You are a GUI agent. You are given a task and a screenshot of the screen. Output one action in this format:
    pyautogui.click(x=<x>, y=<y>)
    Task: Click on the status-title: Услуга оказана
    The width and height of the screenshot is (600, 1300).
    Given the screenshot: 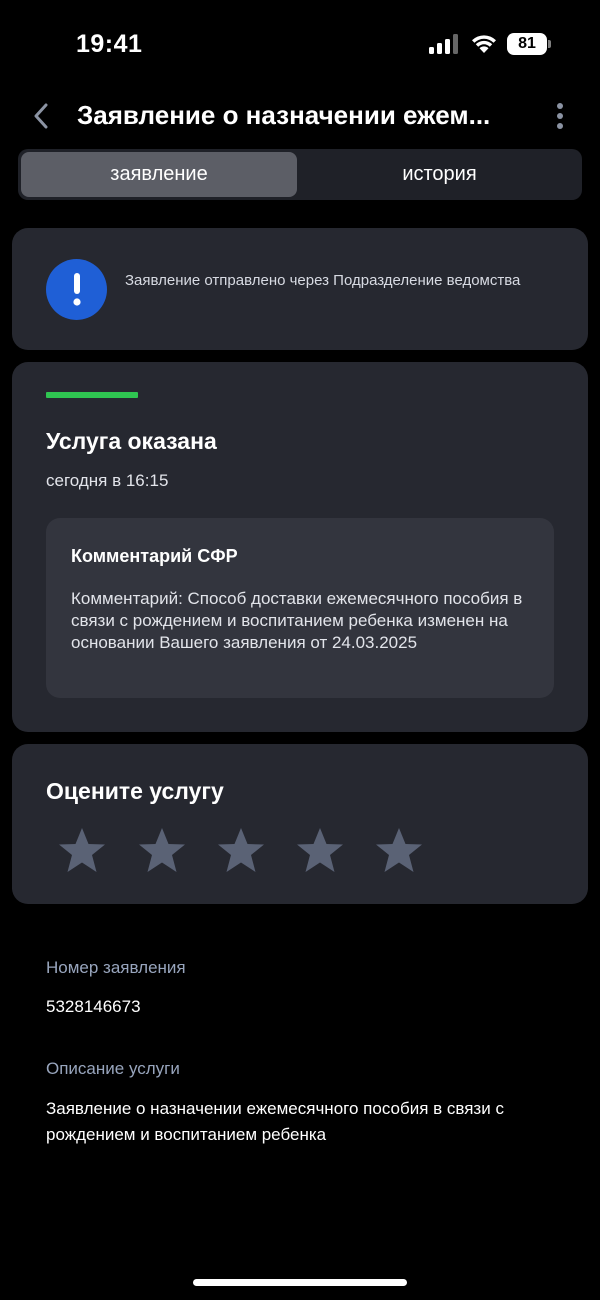 What is the action you would take?
    pyautogui.click(x=131, y=441)
    